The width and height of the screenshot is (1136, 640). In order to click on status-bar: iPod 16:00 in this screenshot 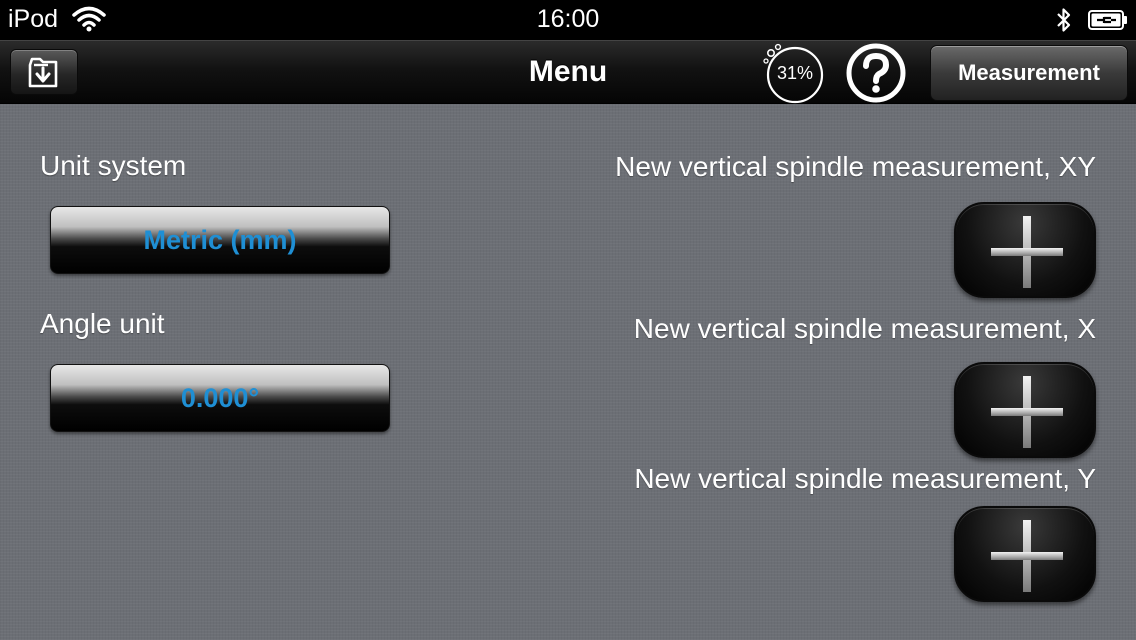, I will do `click(568, 20)`.